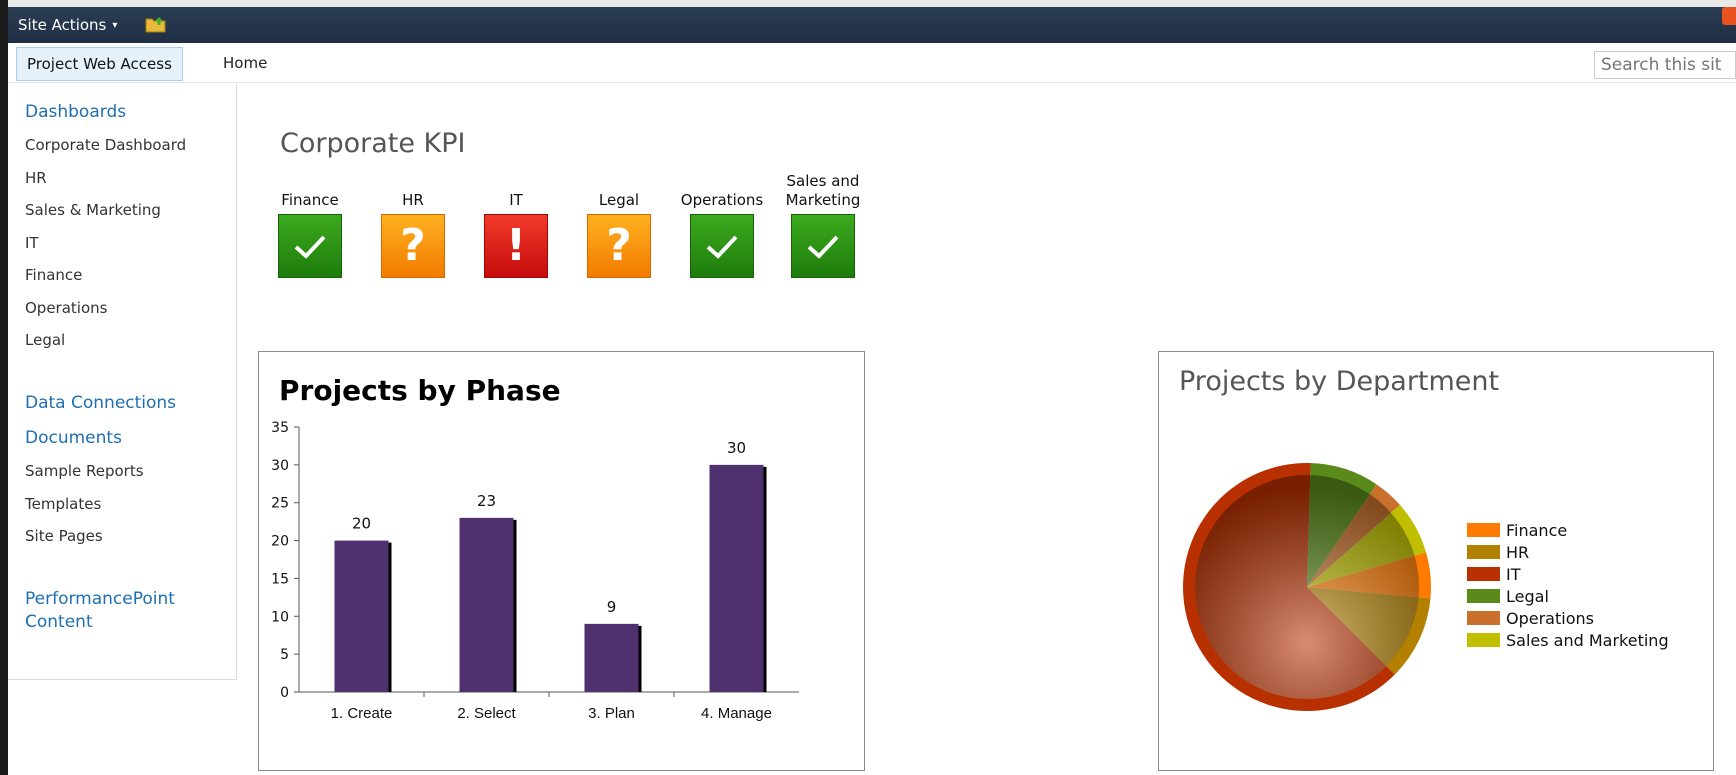  Describe the element at coordinates (280, 504) in the screenshot. I see `y-tick-label: 25` at that location.